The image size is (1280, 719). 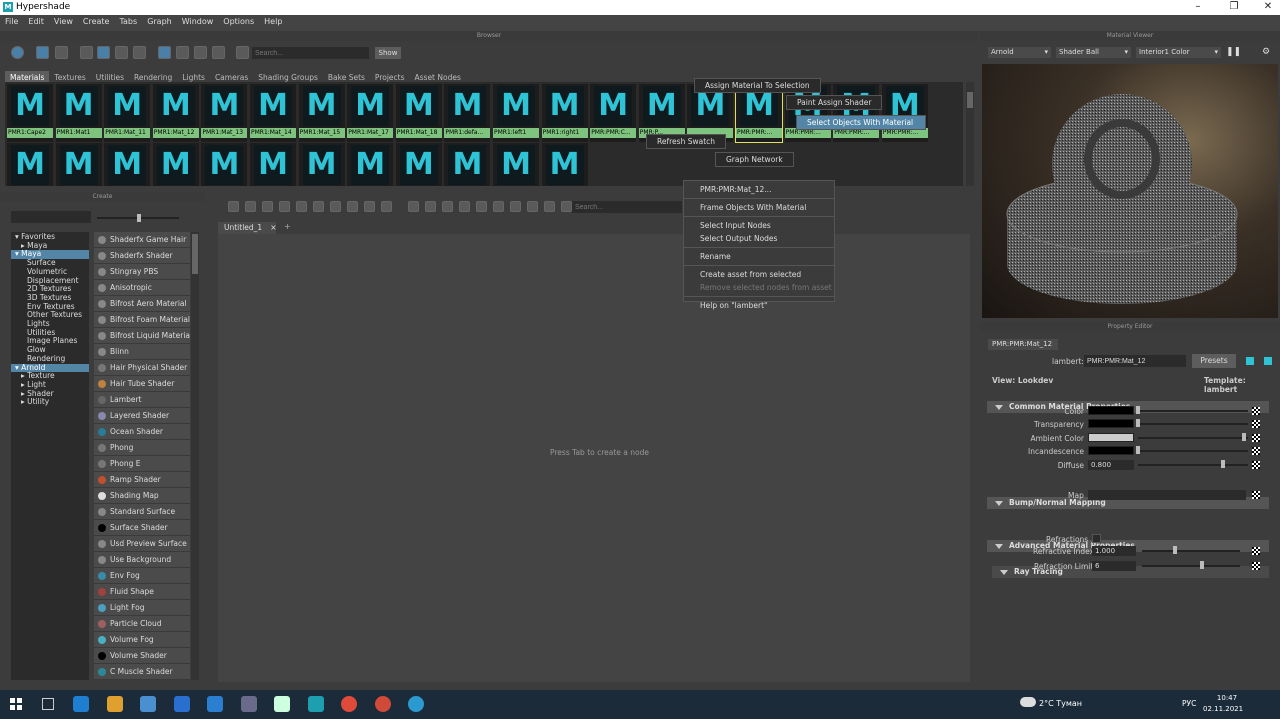 I want to click on environment-dropdown: Interior1 Color ▾, so click(x=1178, y=52).